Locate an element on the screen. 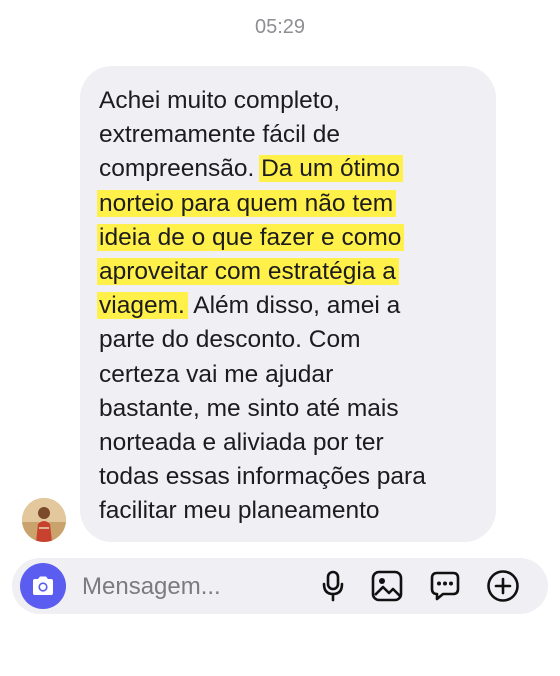  message-text-segment: extremamente fácil de is located at coordinates (220, 135).